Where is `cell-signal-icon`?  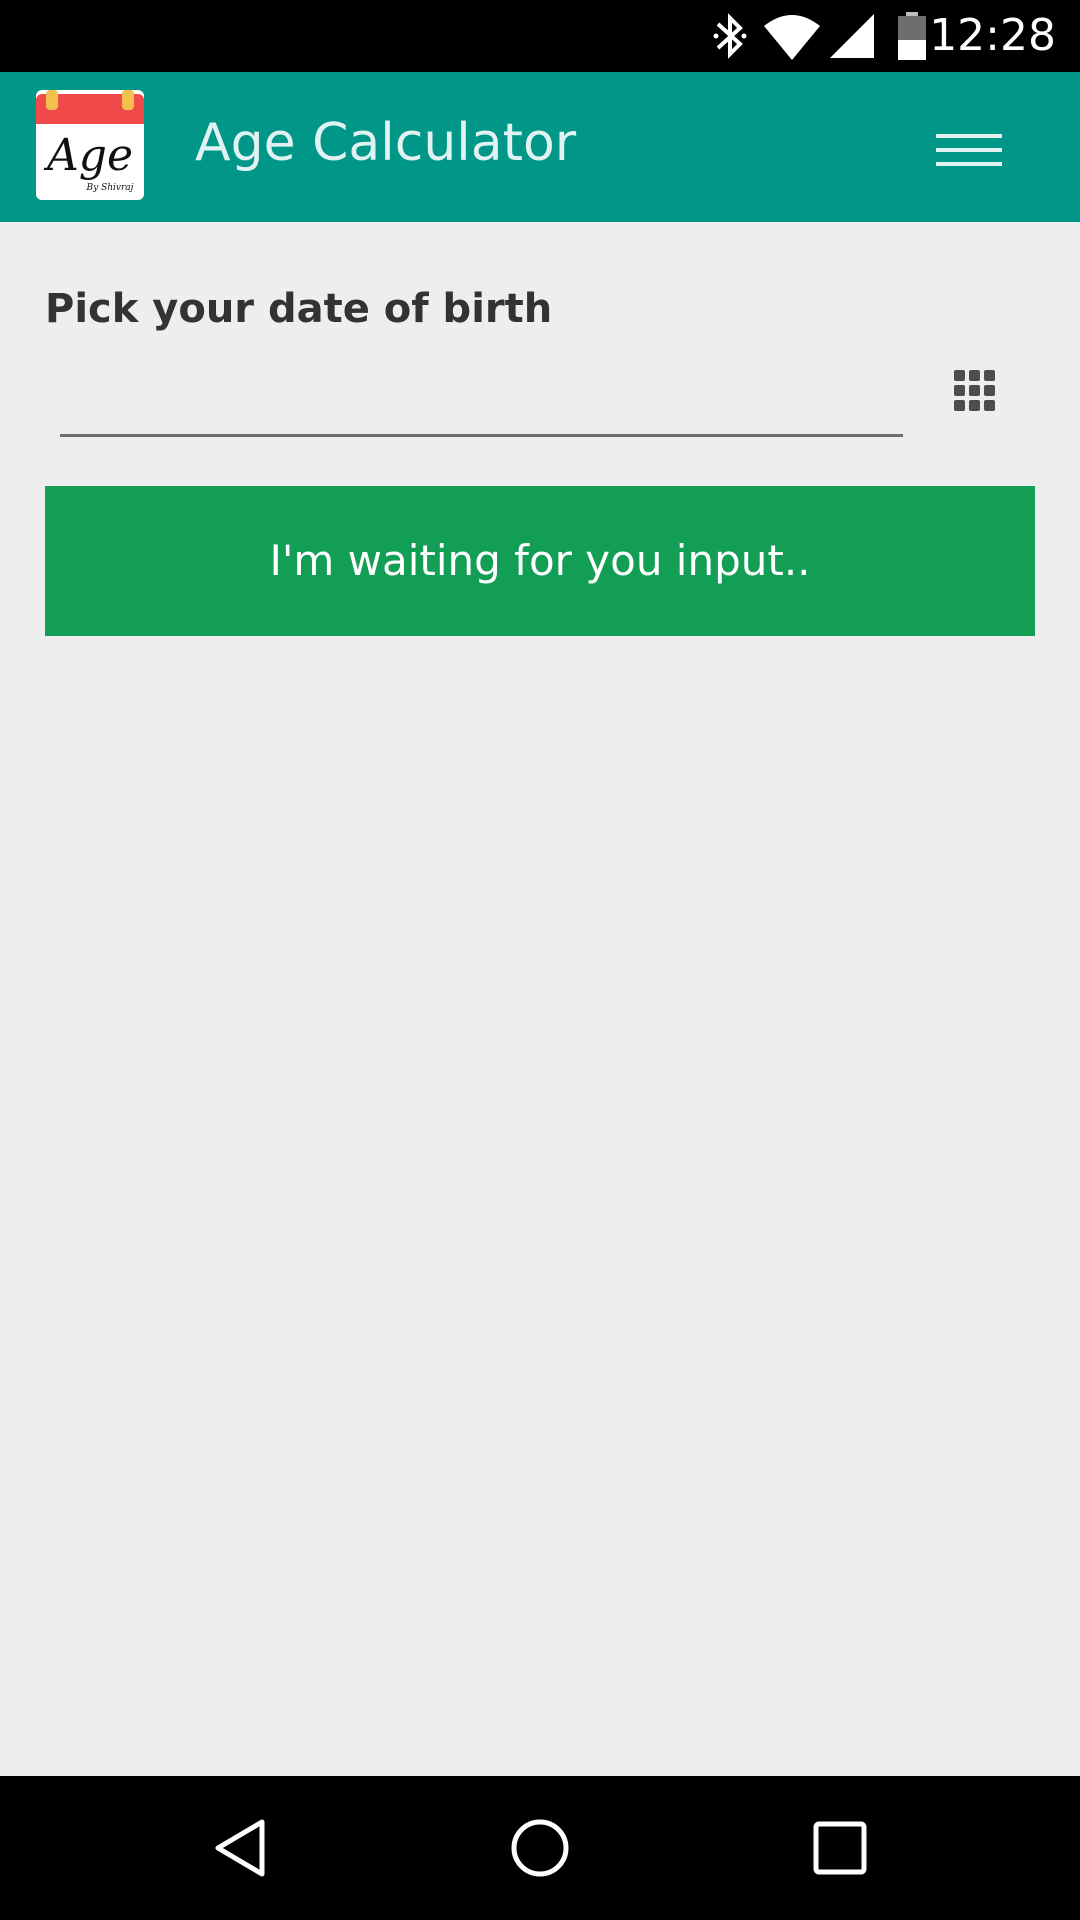 cell-signal-icon is located at coordinates (852, 36).